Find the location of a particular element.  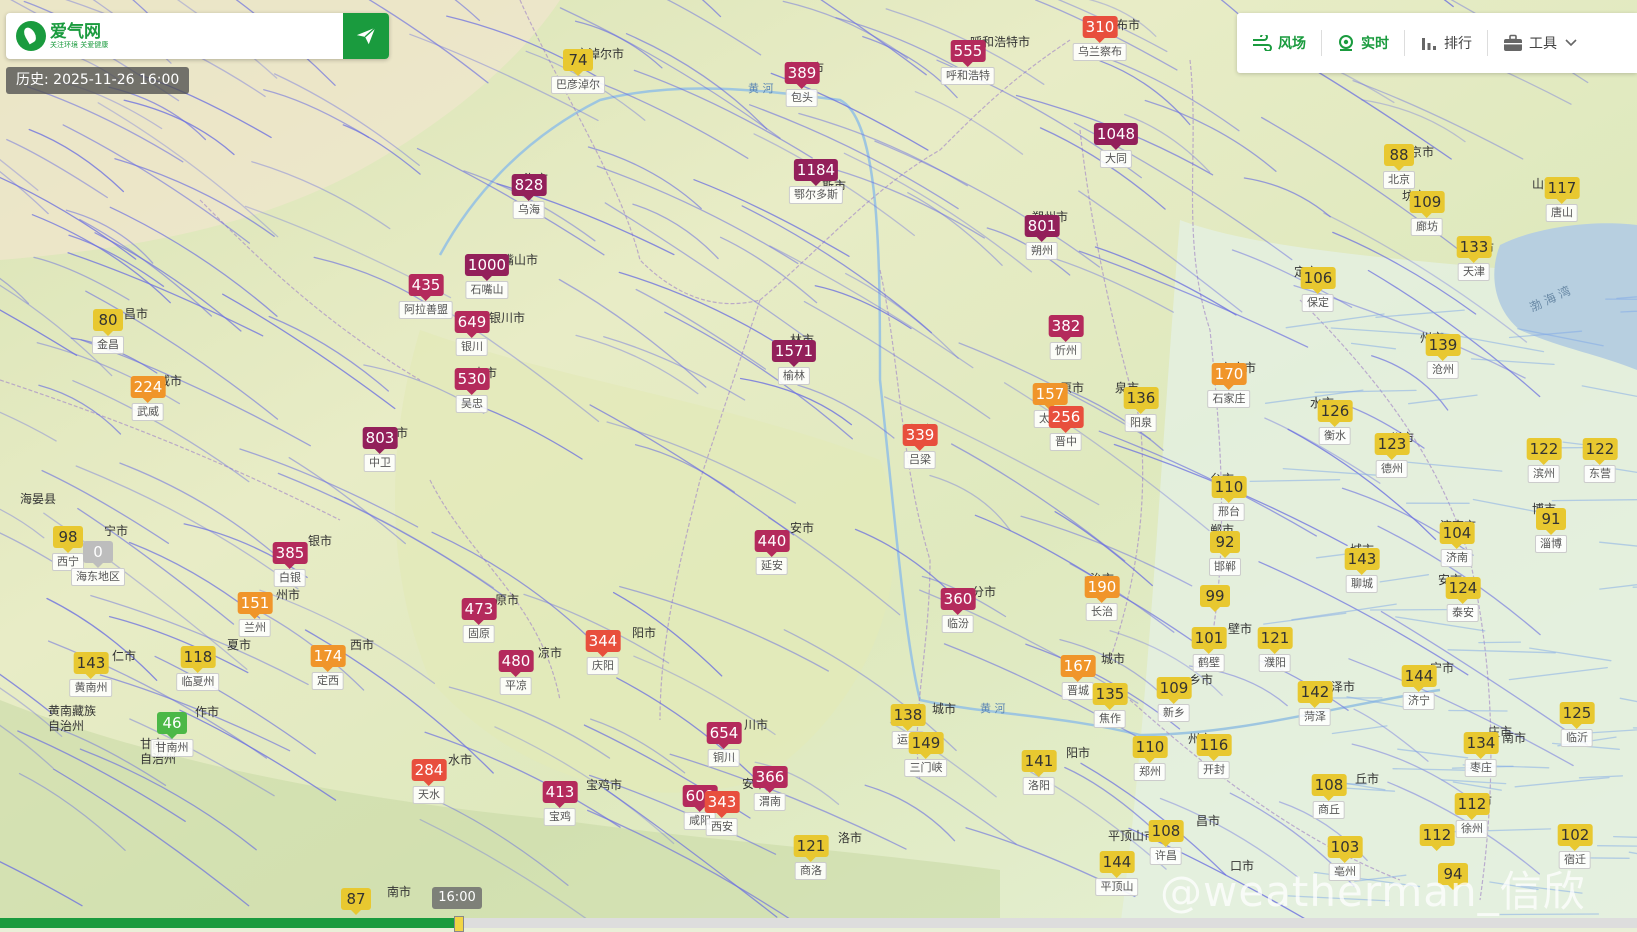

aqi-value: 1184 is located at coordinates (816, 170).